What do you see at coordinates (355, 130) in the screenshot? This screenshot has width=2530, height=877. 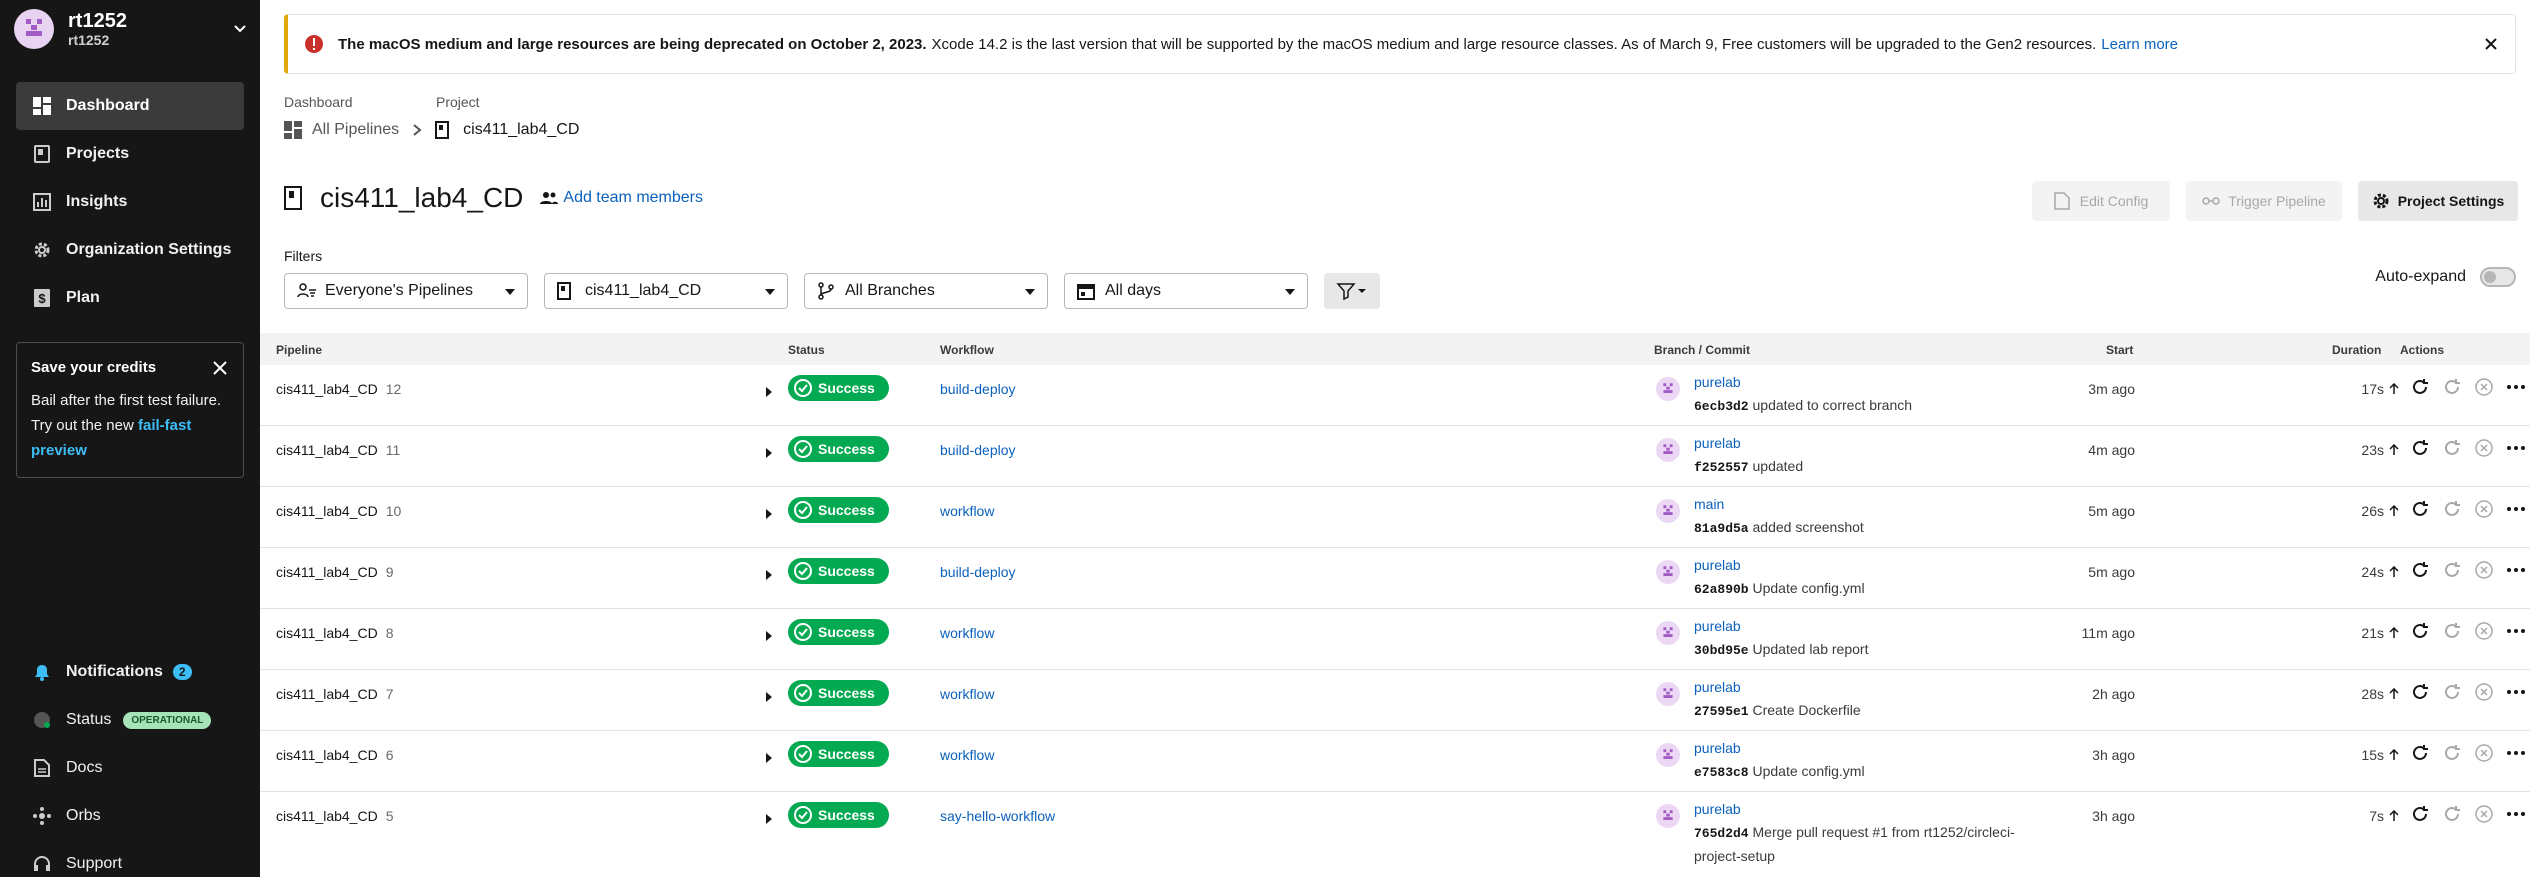 I see `breadcrumb-all-pipelines: All Pipelines` at bounding box center [355, 130].